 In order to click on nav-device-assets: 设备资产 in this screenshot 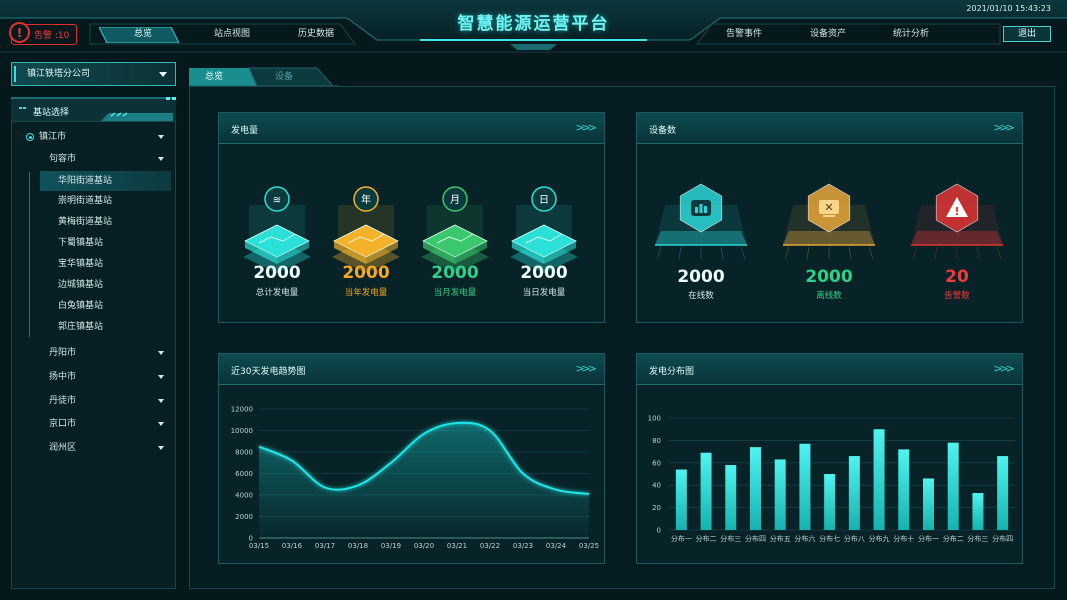, I will do `click(828, 34)`.